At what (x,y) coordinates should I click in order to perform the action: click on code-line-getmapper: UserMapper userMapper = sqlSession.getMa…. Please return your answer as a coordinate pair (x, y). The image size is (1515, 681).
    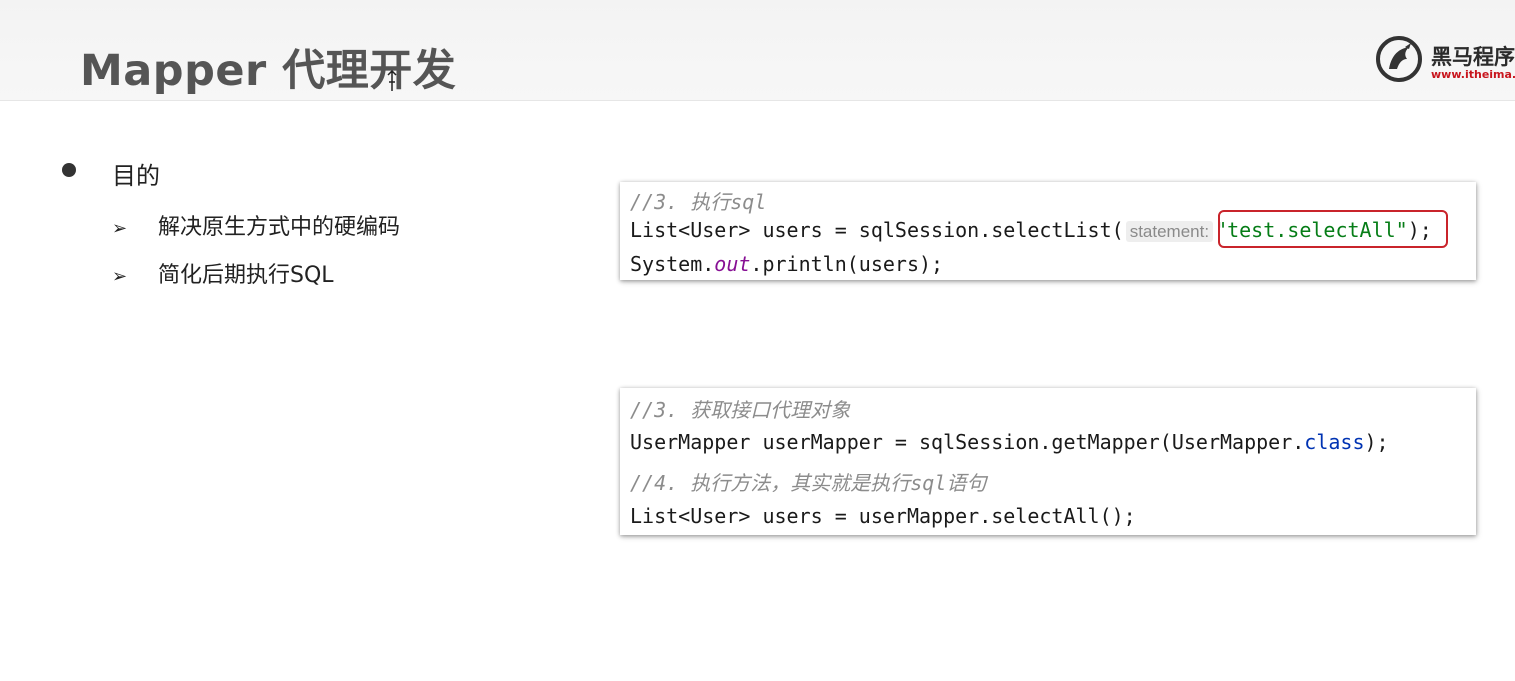
    Looking at the image, I should click on (1009, 442).